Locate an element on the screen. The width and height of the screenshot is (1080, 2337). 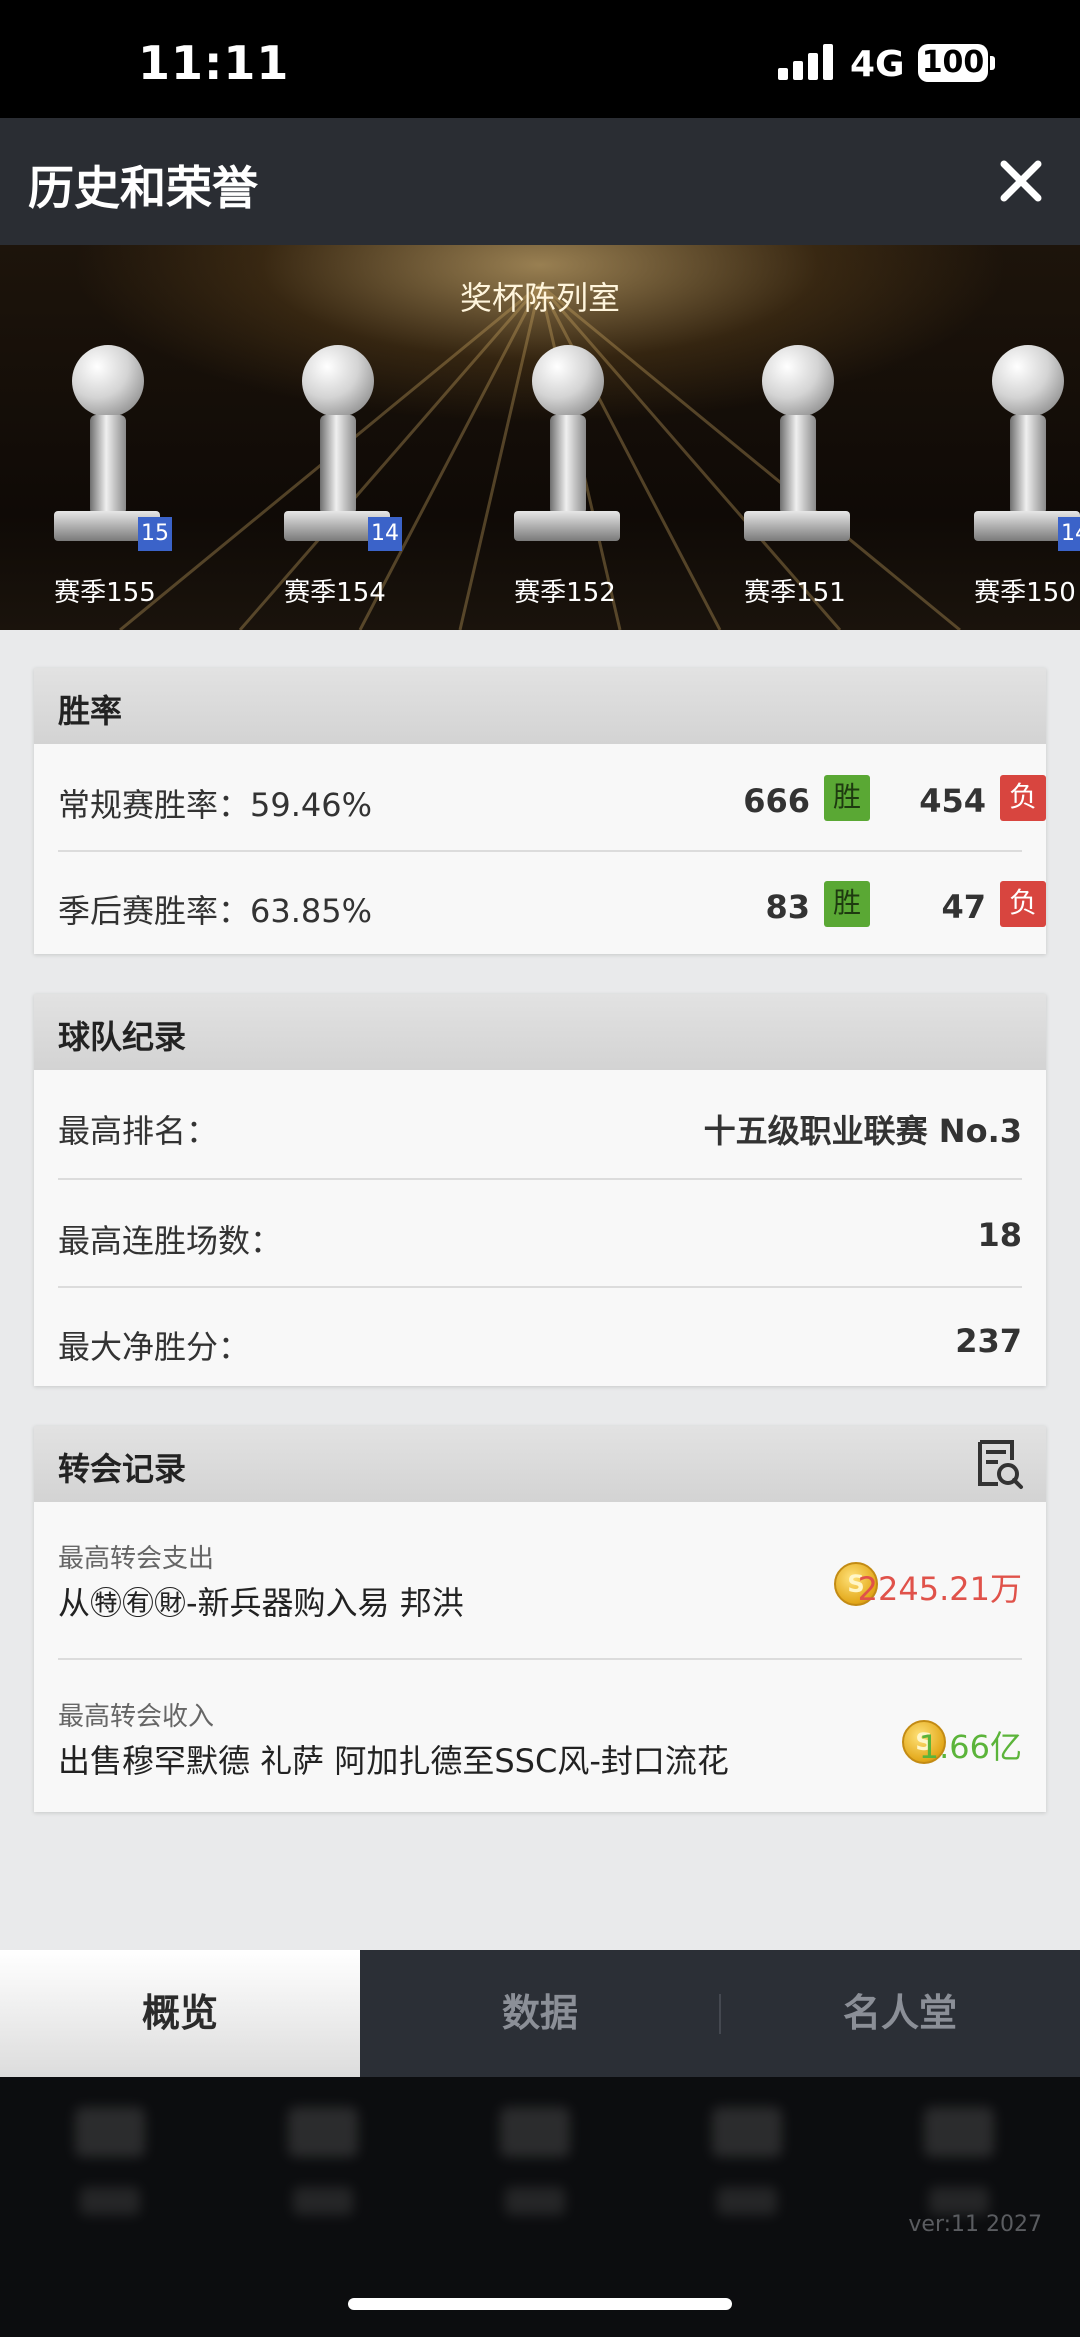
playoff-wins: 83 is located at coordinates (787, 907).